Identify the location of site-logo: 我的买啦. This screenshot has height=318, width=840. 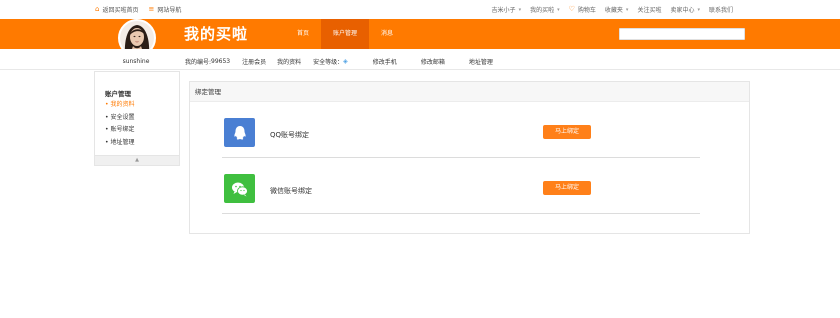
(216, 33).